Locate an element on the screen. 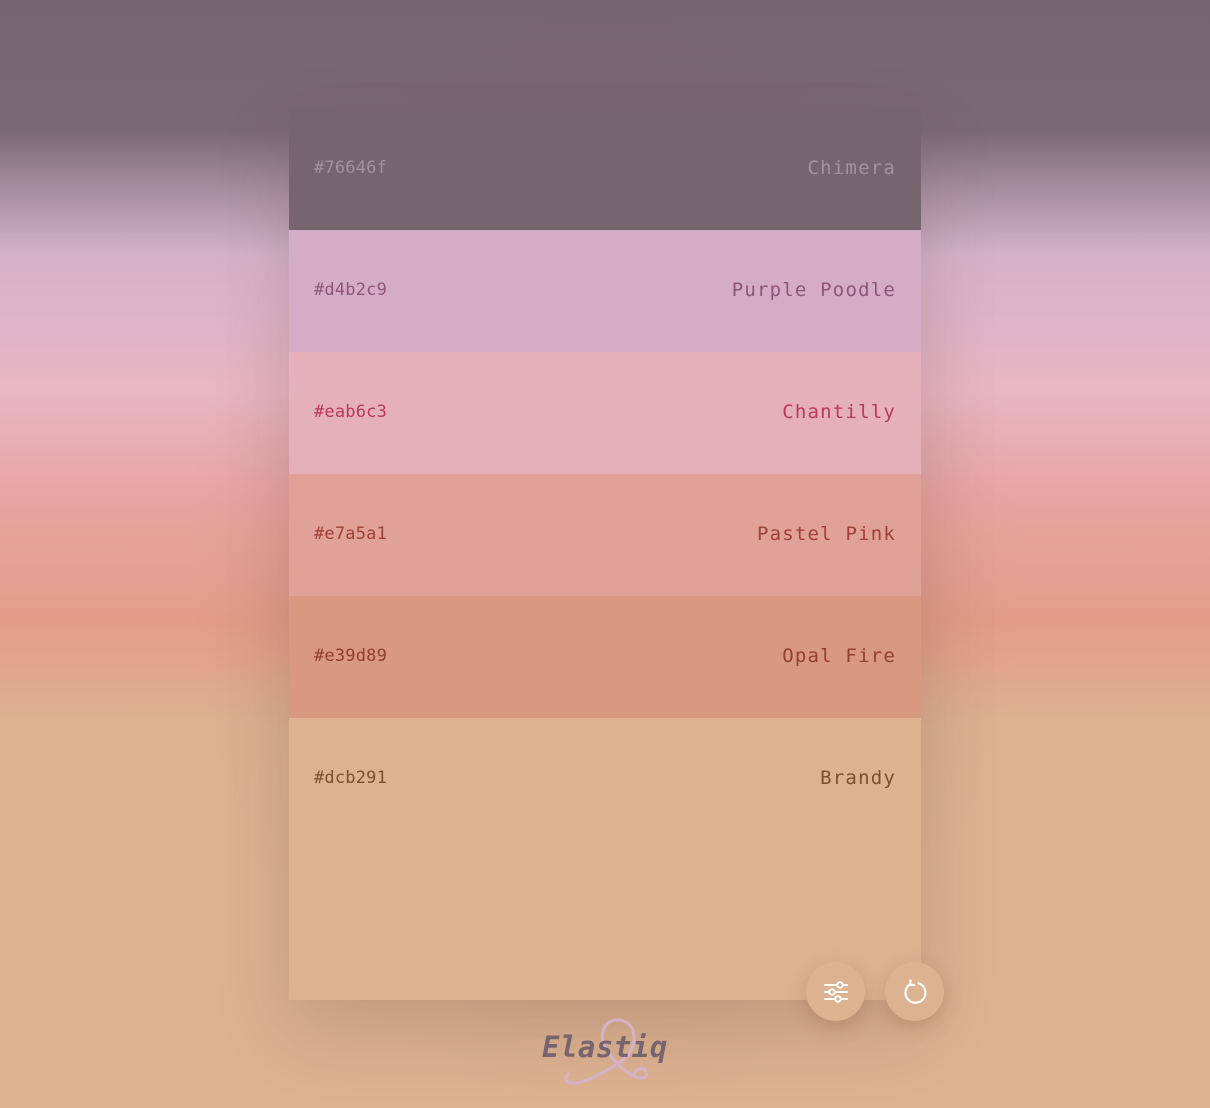 The image size is (1210, 1108). refresh-icon is located at coordinates (915, 991).